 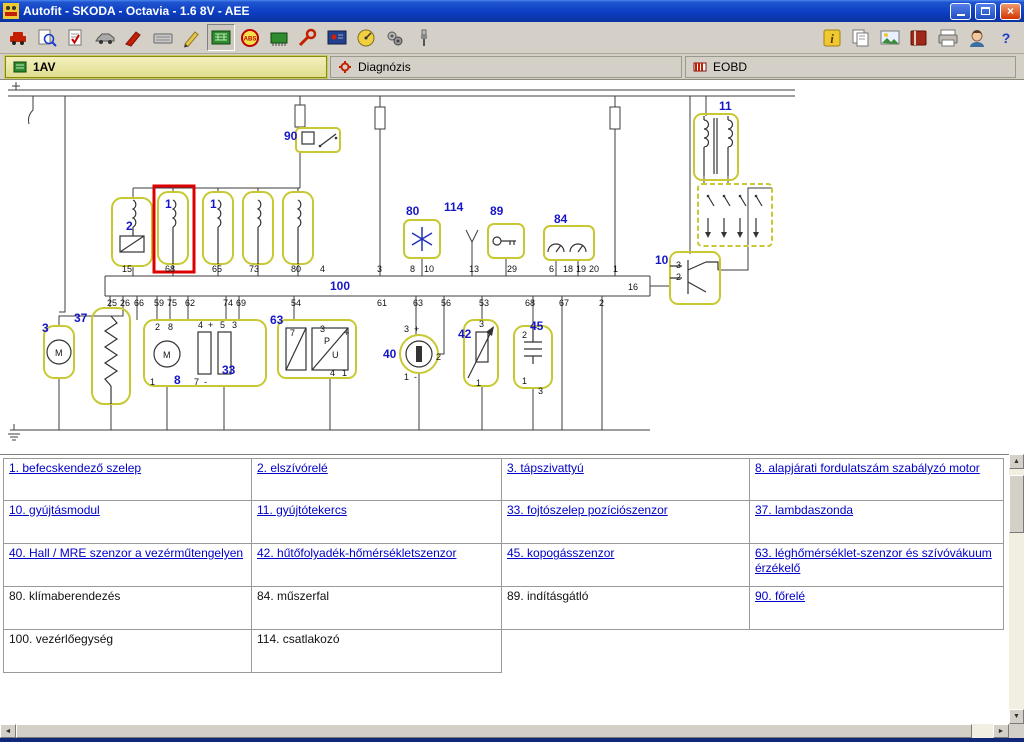 What do you see at coordinates (45, 328) in the screenshot?
I see `component-number-label: 3` at bounding box center [45, 328].